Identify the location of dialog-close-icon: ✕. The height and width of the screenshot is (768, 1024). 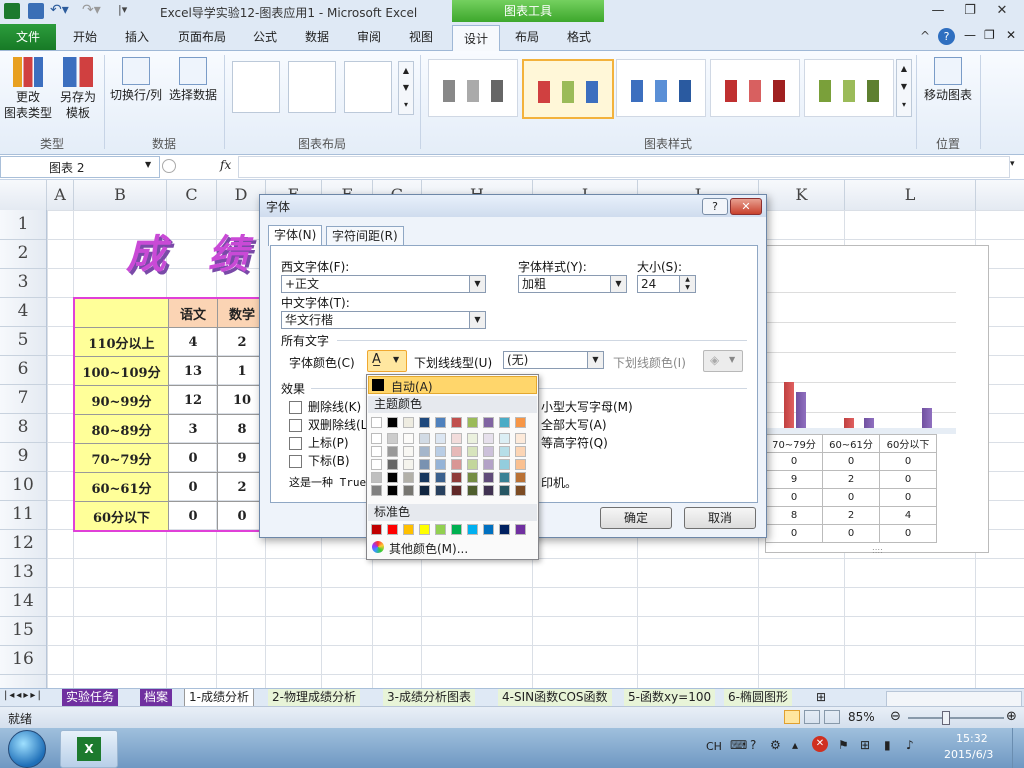
(746, 206).